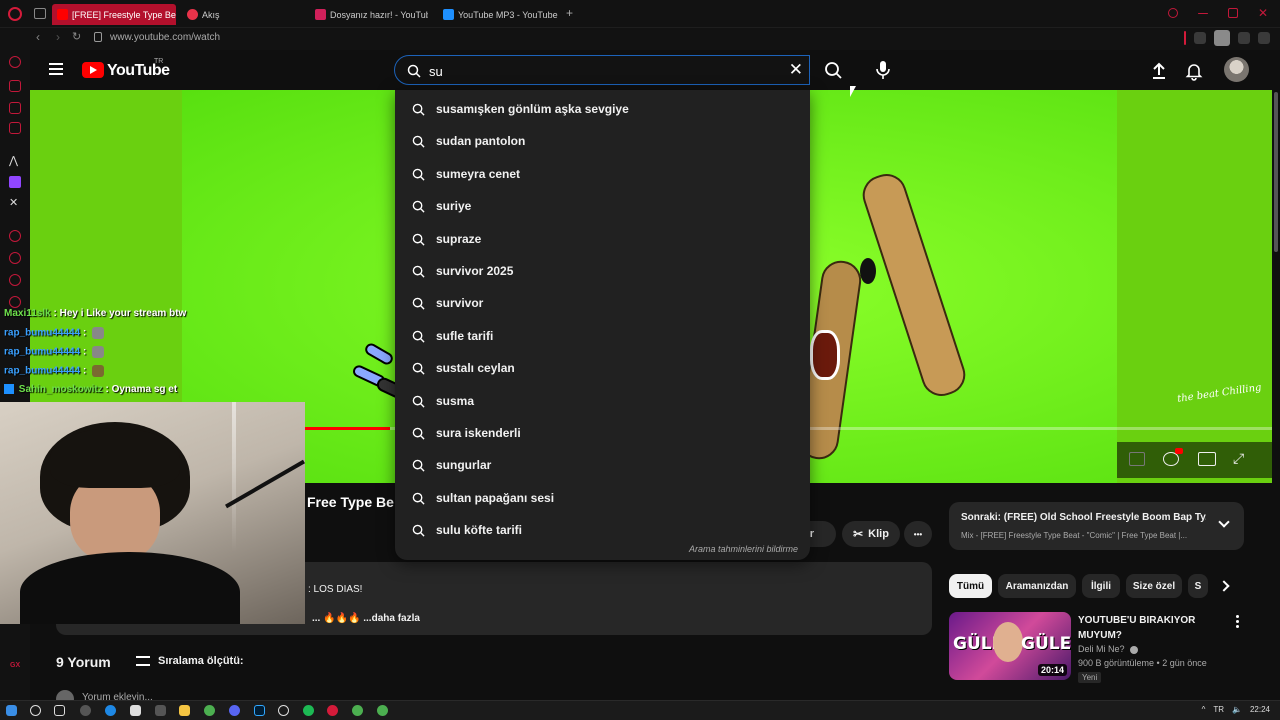 The width and height of the screenshot is (1280, 720). Describe the element at coordinates (1238, 622) in the screenshot. I see `more-options-icon` at that location.